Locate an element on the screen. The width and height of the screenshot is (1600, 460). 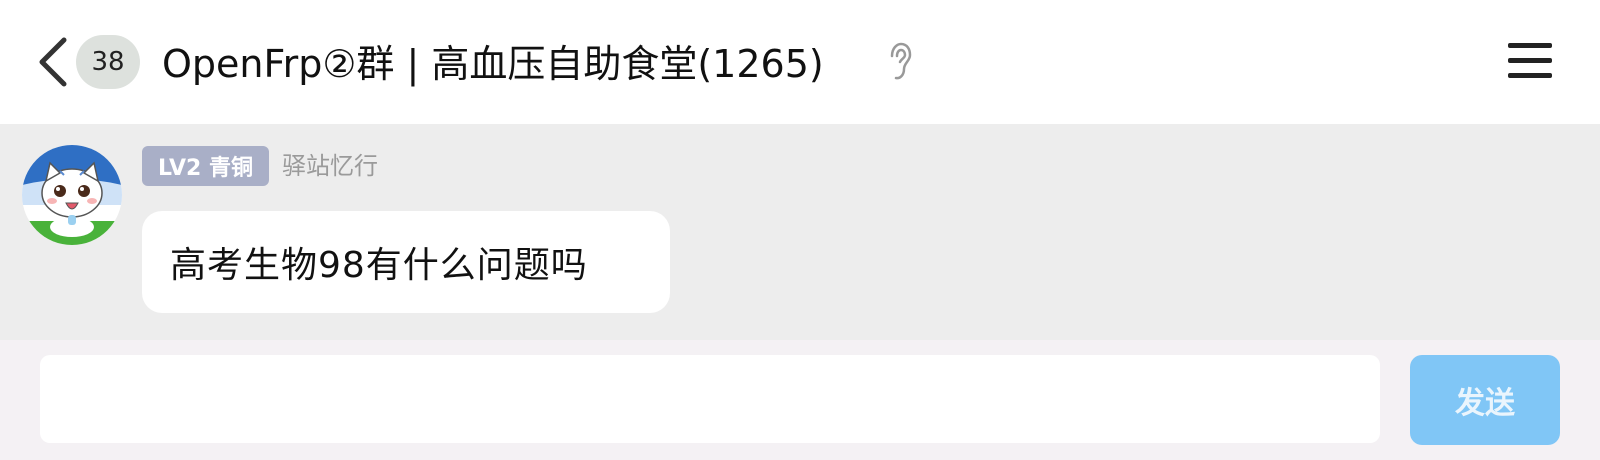
cat-avatar-icon is located at coordinates (72, 195).